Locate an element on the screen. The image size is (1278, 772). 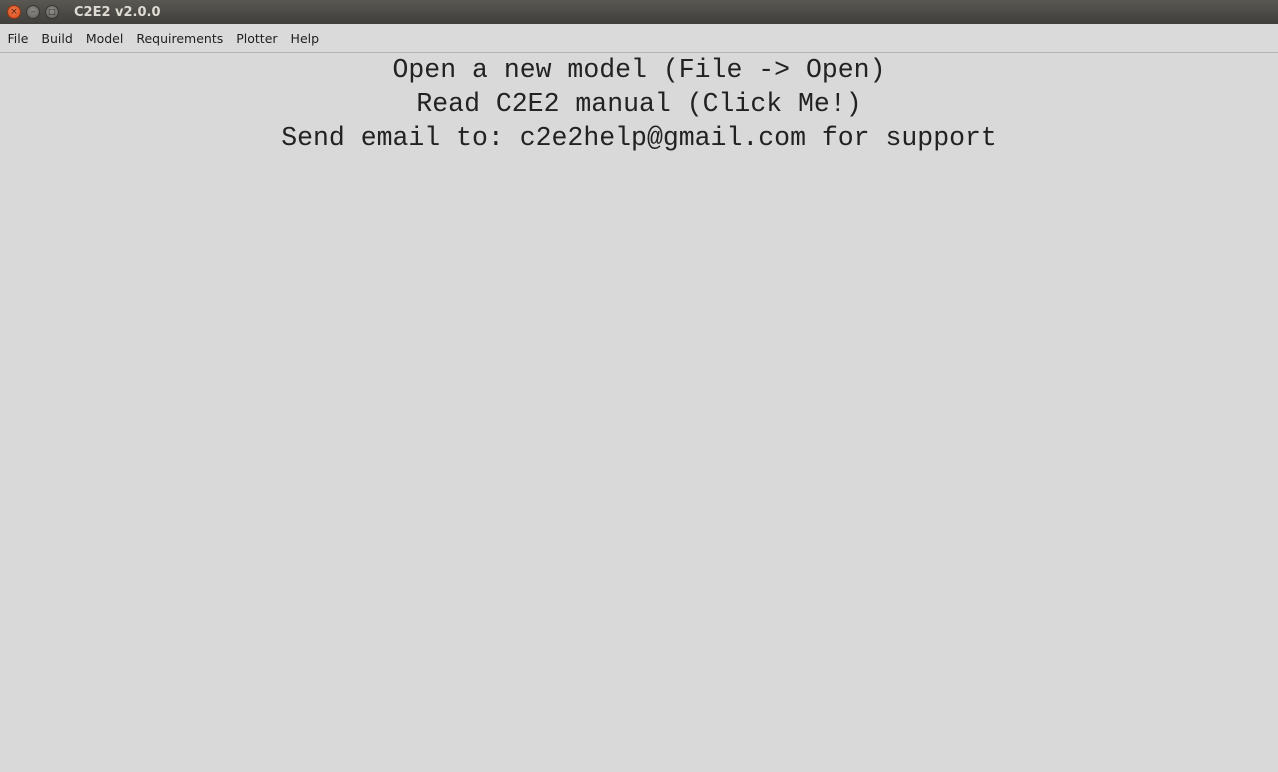
menu-model: Model is located at coordinates (104, 38).